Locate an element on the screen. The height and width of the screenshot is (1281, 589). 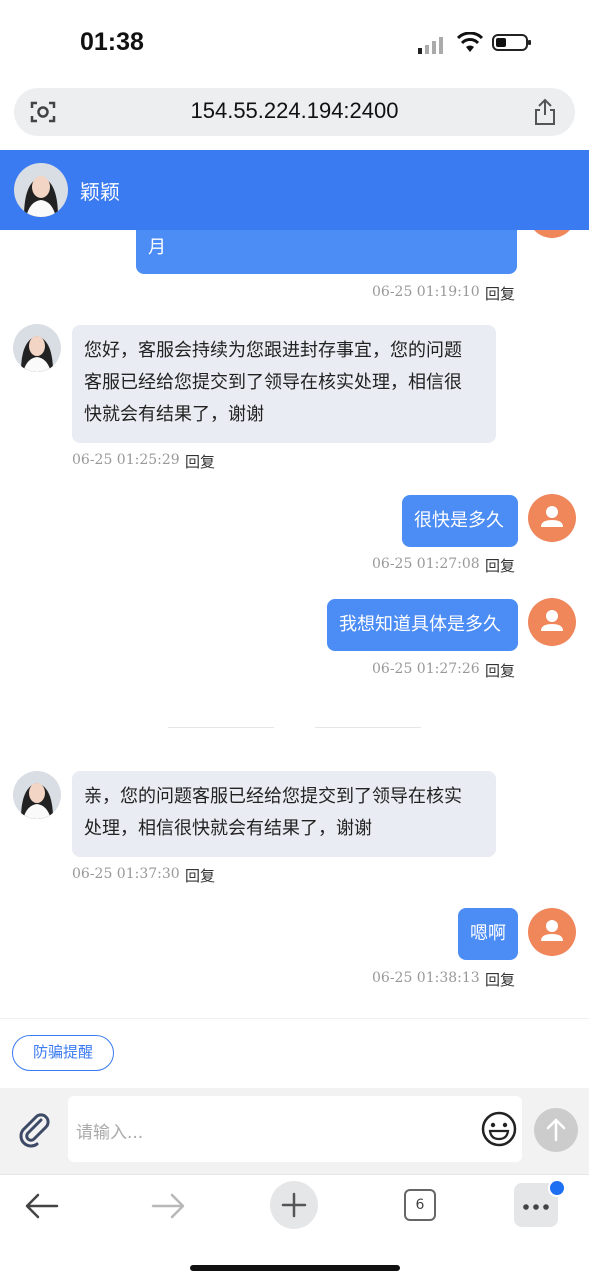
url-text: 154.55.224.194:2400 is located at coordinates (294, 111).